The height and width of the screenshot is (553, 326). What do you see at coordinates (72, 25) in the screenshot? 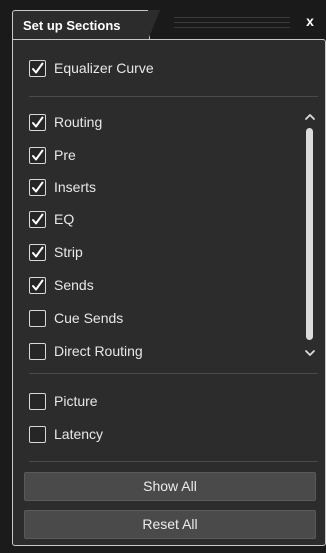
I see `tab-title: Set up Sections` at bounding box center [72, 25].